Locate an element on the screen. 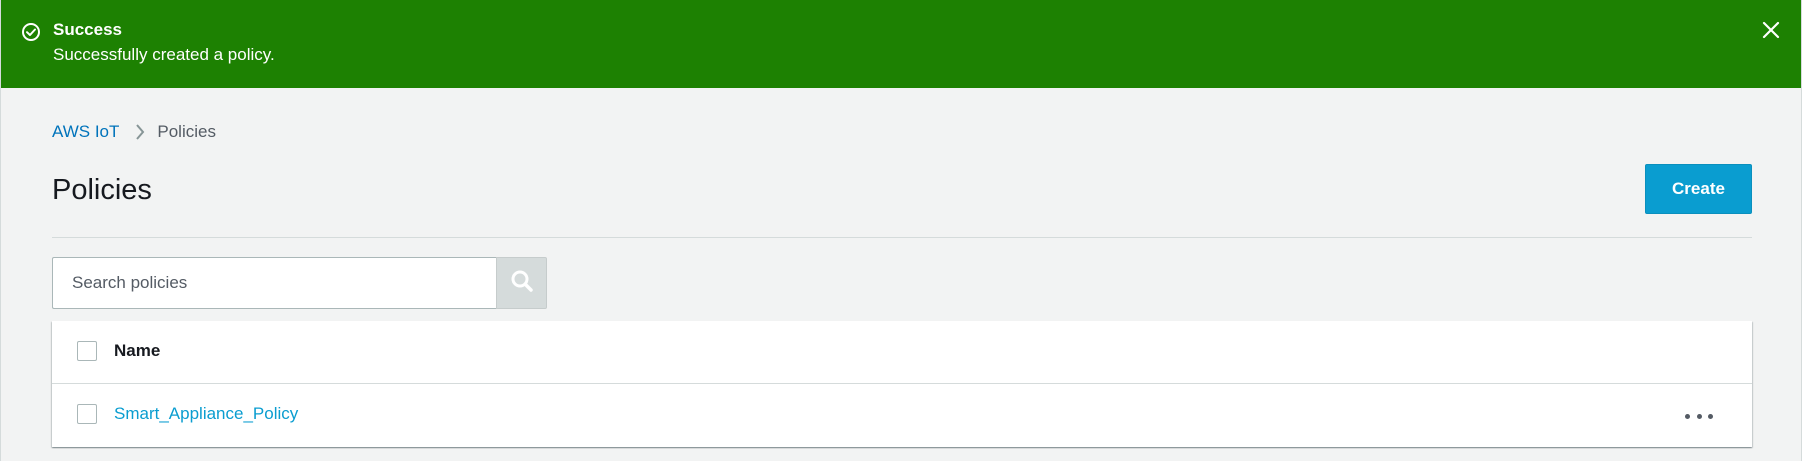 The height and width of the screenshot is (461, 1802). column-header-name: Name is located at coordinates (137, 350).